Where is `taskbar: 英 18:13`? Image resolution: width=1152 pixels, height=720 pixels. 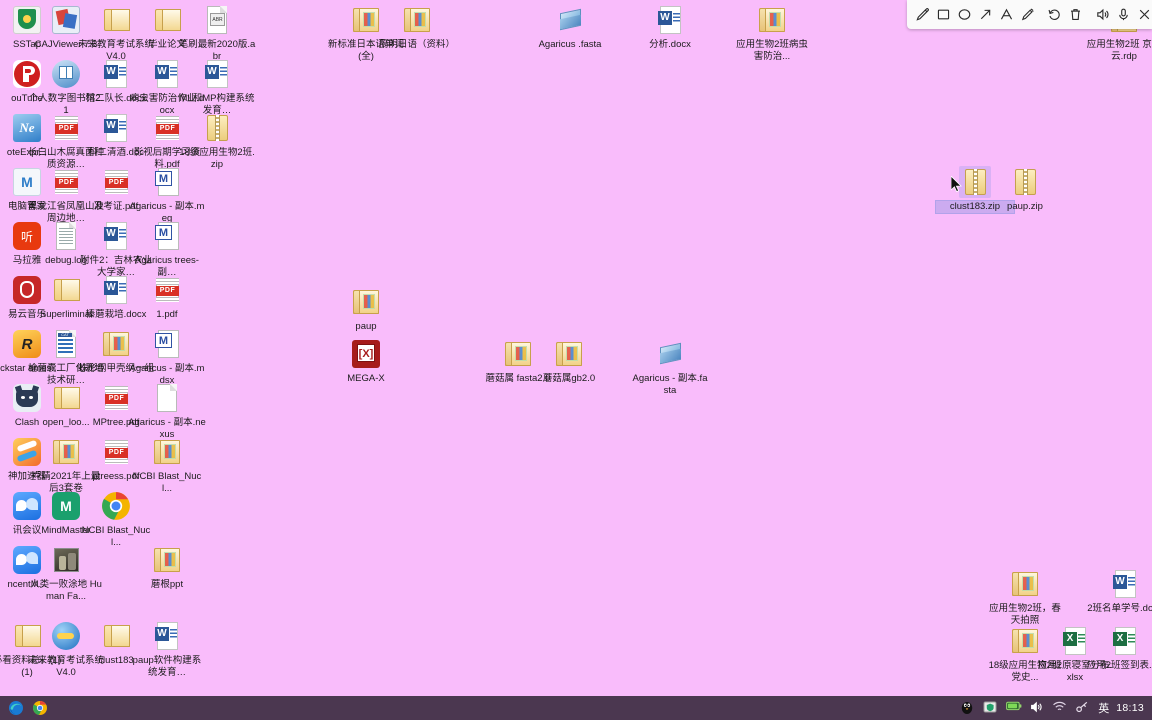 taskbar: 英 18:13 is located at coordinates (576, 708).